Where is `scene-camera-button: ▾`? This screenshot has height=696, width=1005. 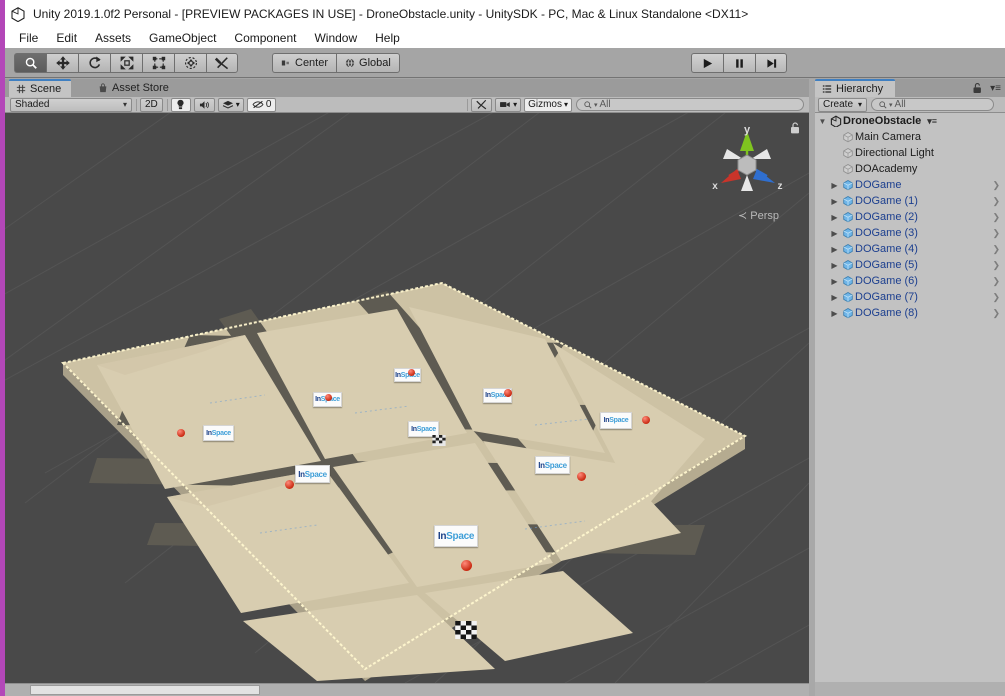 scene-camera-button: ▾ is located at coordinates (508, 104).